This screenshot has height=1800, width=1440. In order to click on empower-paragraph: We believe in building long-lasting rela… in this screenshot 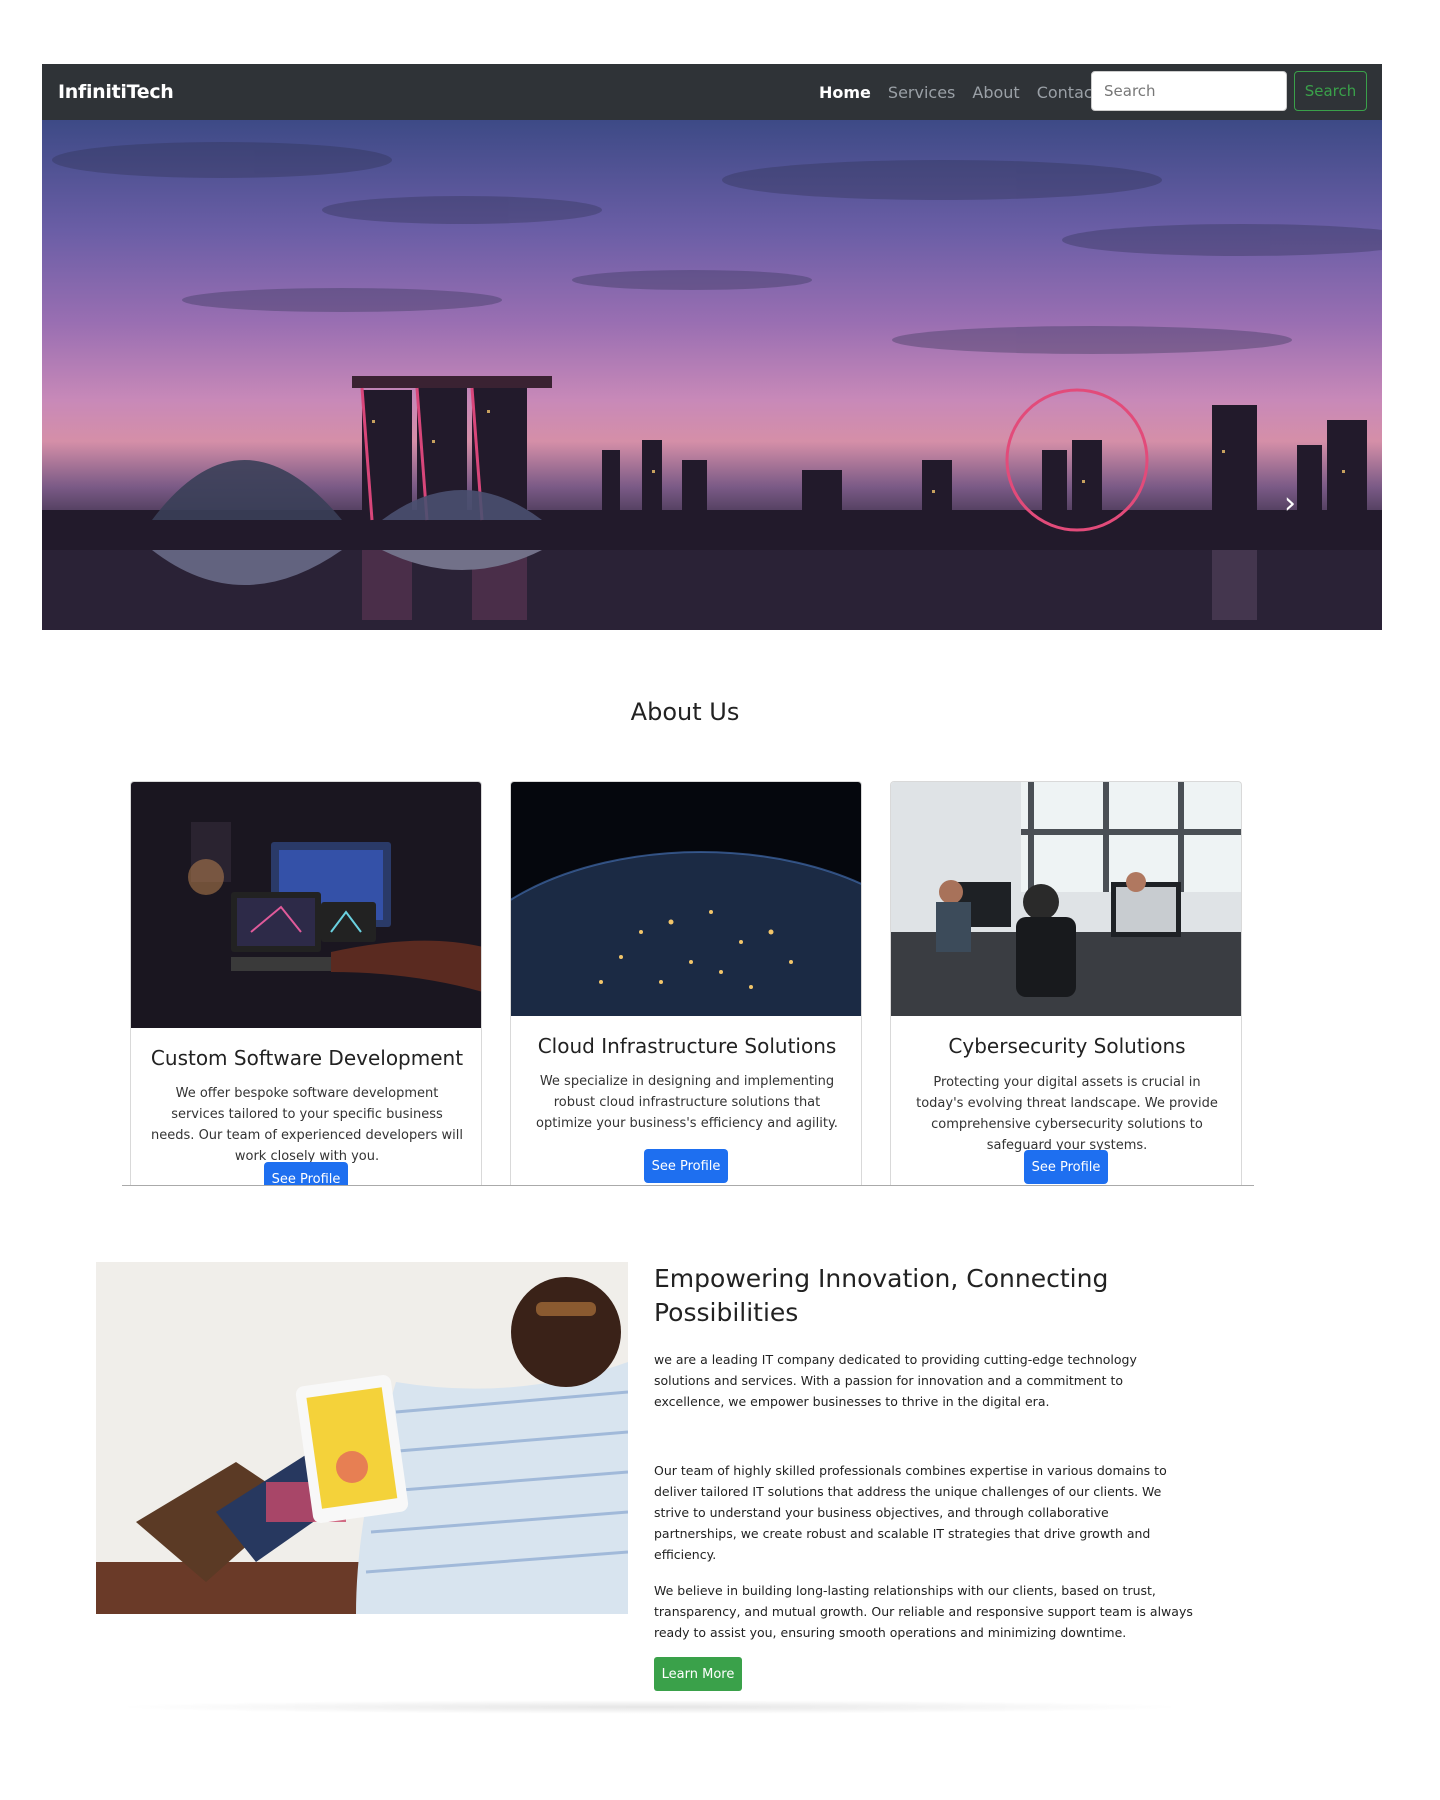, I will do `click(923, 1611)`.